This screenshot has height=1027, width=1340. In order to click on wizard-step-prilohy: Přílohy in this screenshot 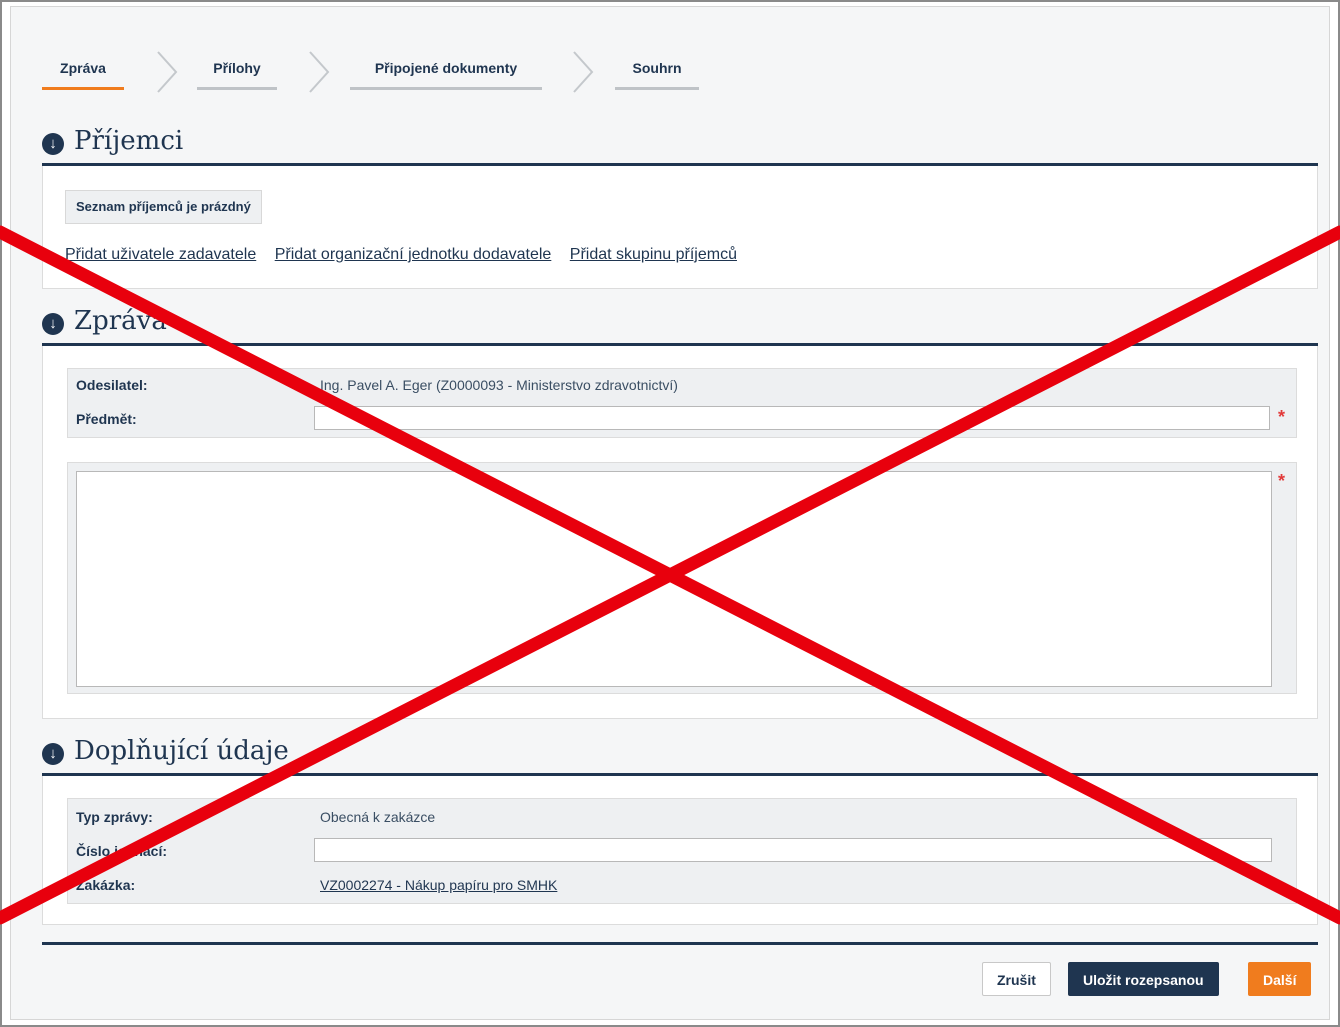, I will do `click(237, 75)`.